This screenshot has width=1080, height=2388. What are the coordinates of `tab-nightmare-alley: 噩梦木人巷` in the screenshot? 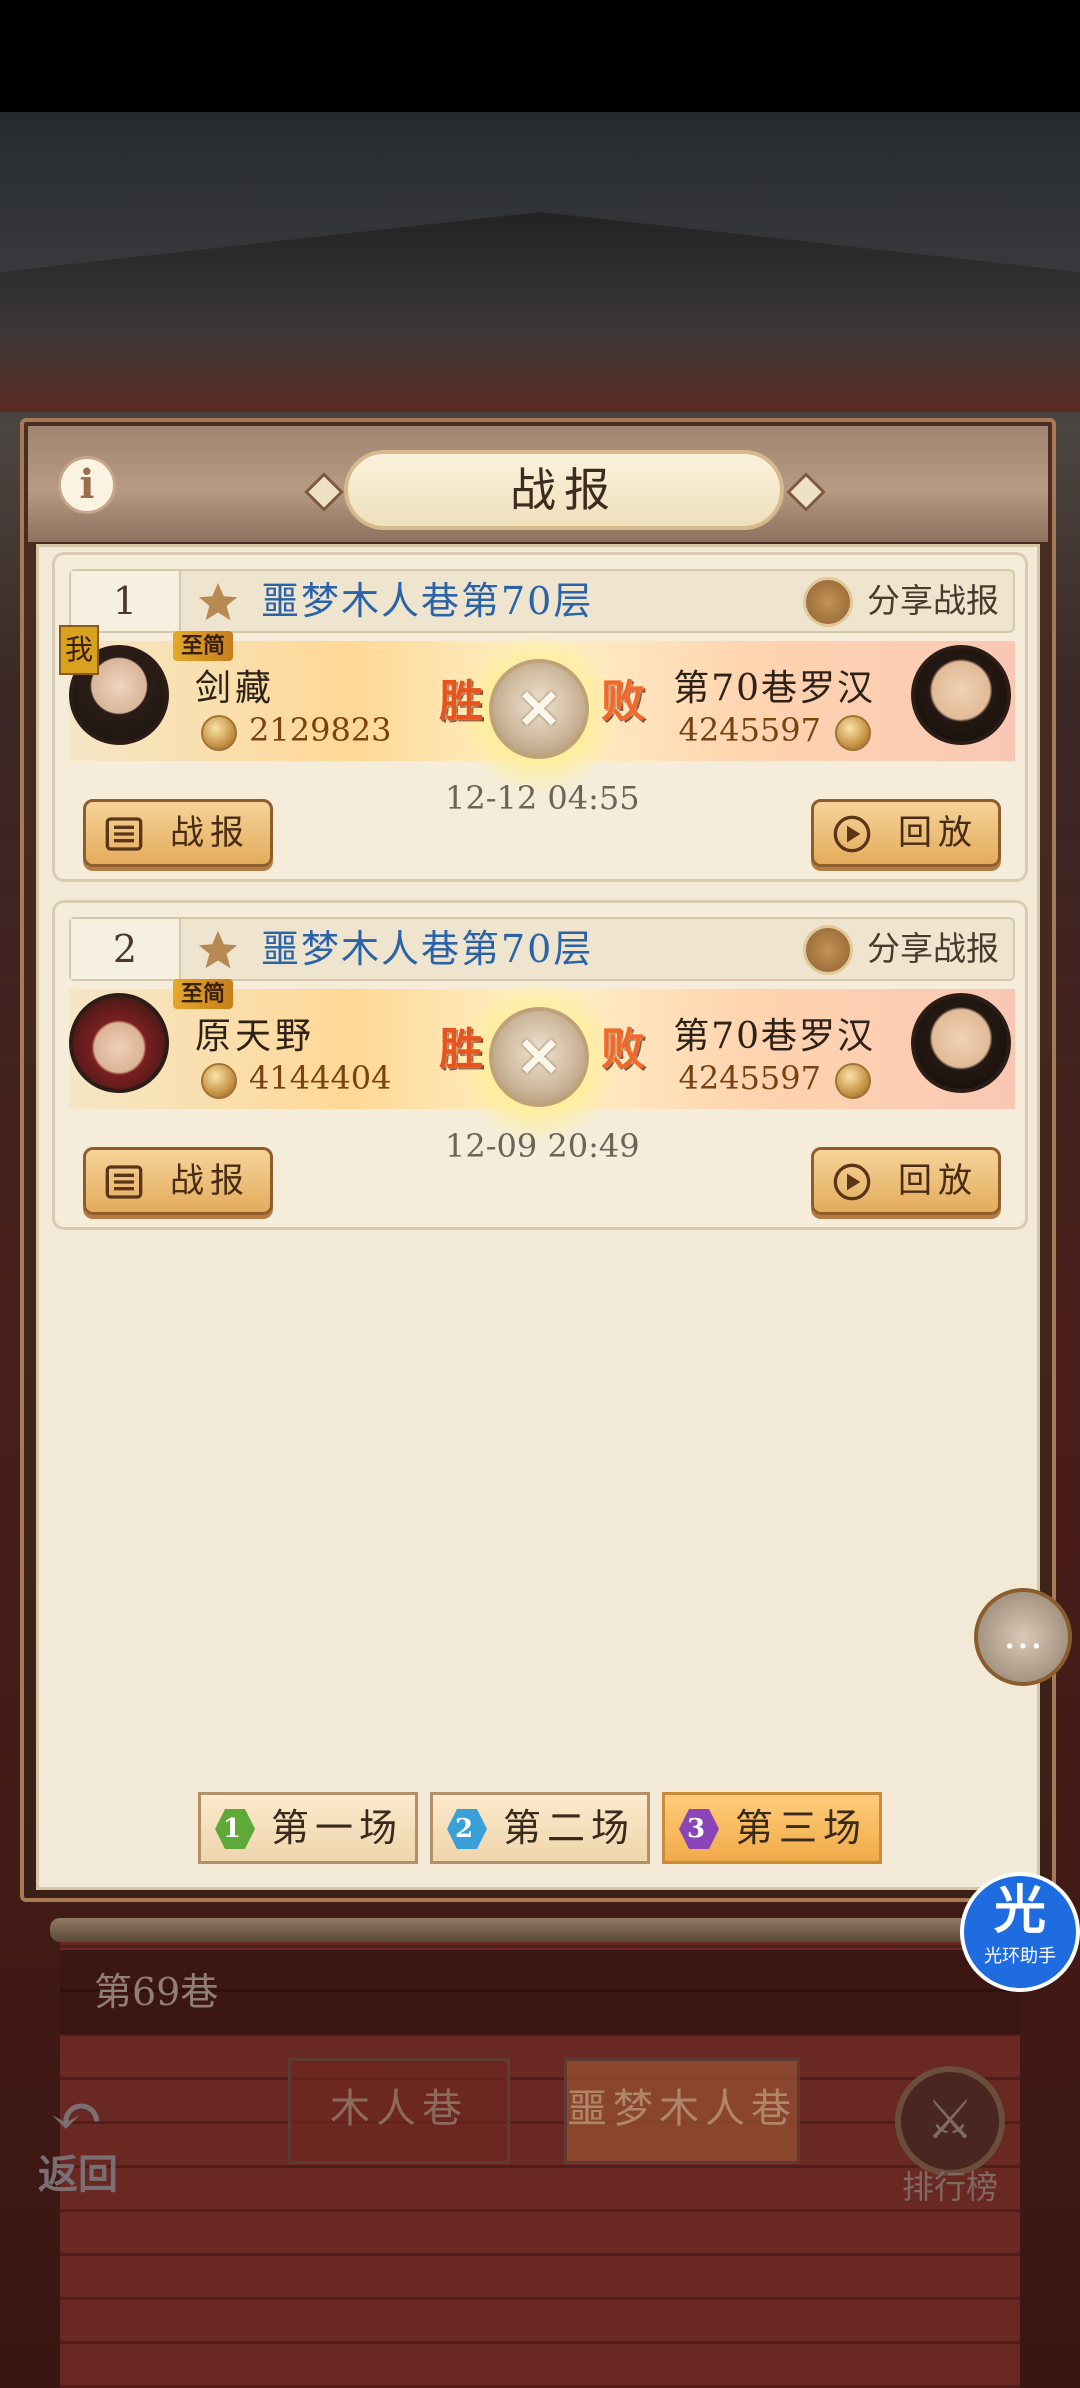 It's located at (682, 2111).